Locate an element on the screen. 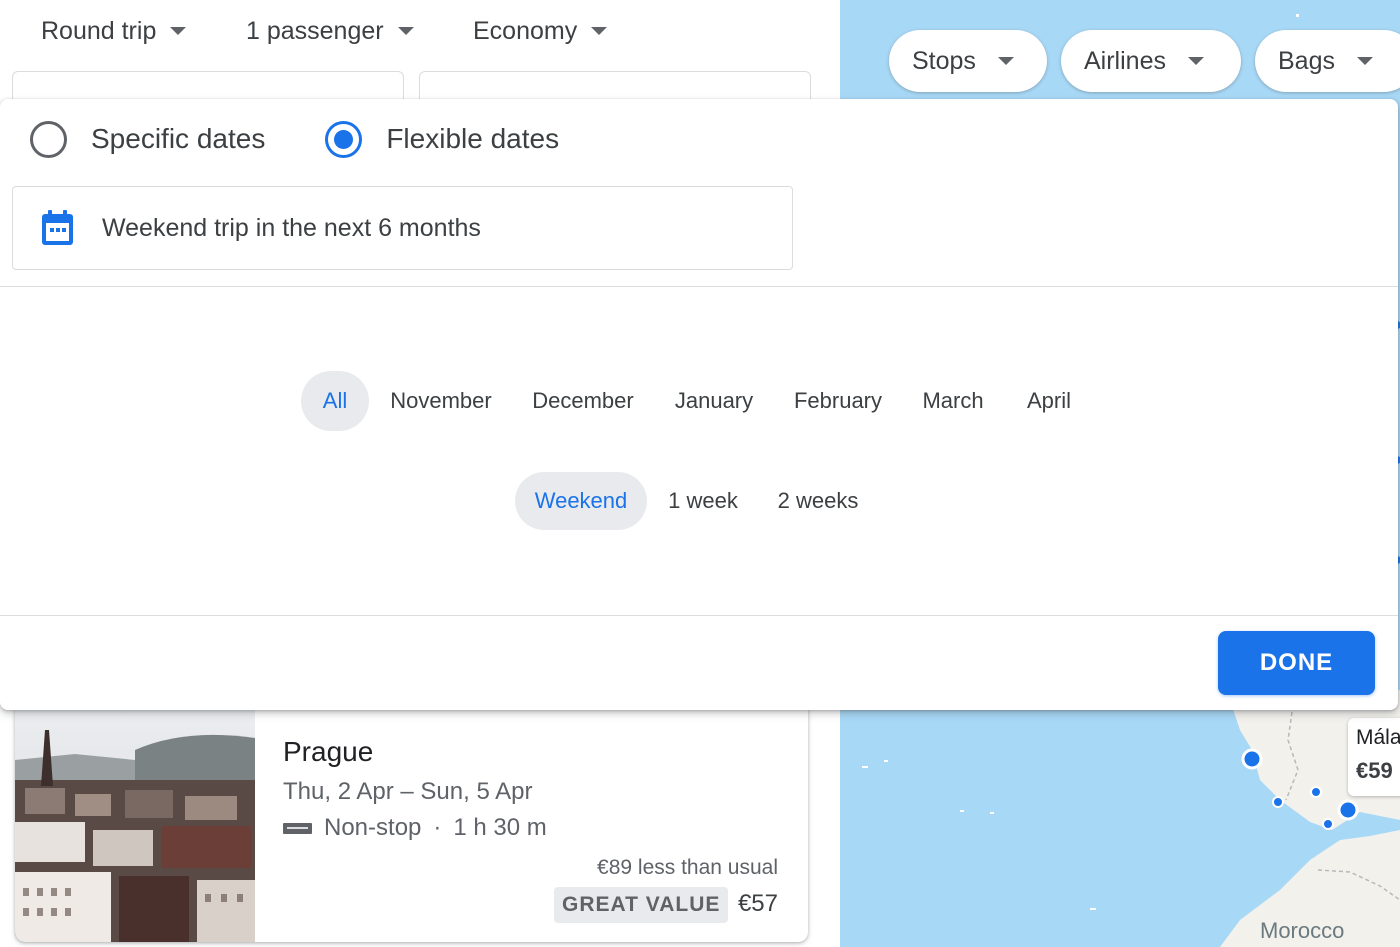 The height and width of the screenshot is (947, 1400). stops-label: Non-stop is located at coordinates (373, 827).